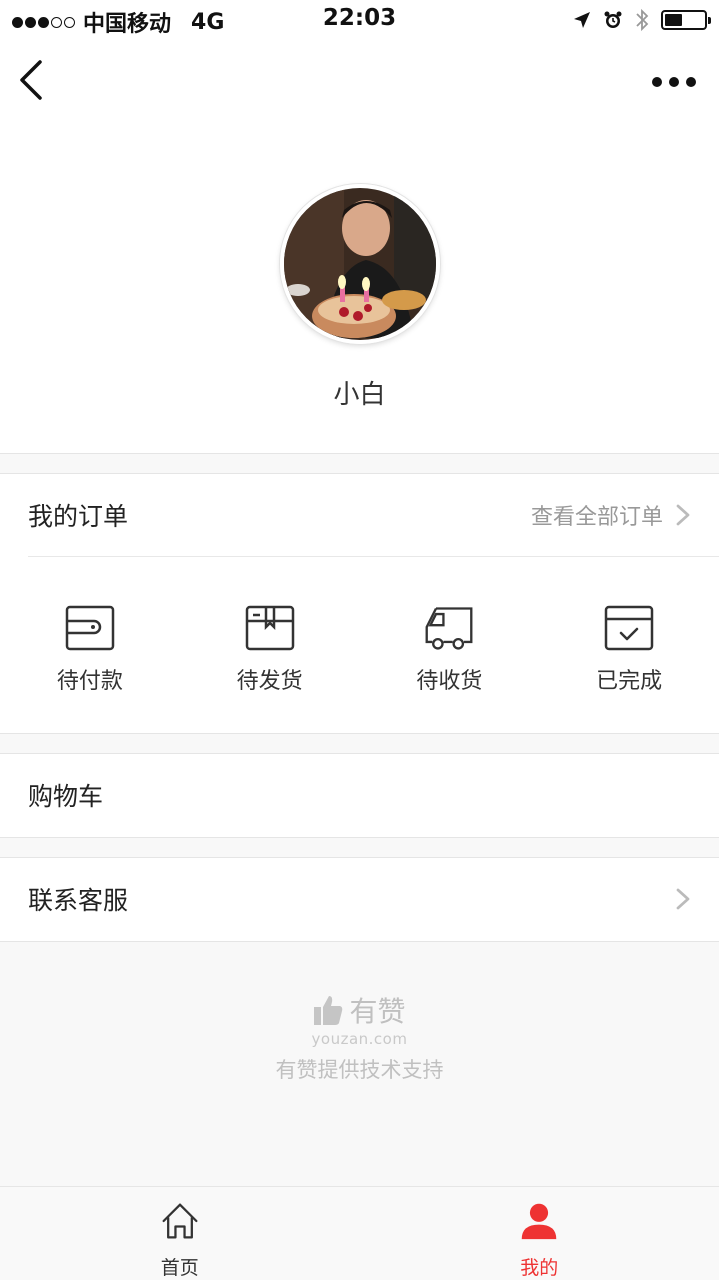  What do you see at coordinates (674, 20) in the screenshot?
I see `battery-level` at bounding box center [674, 20].